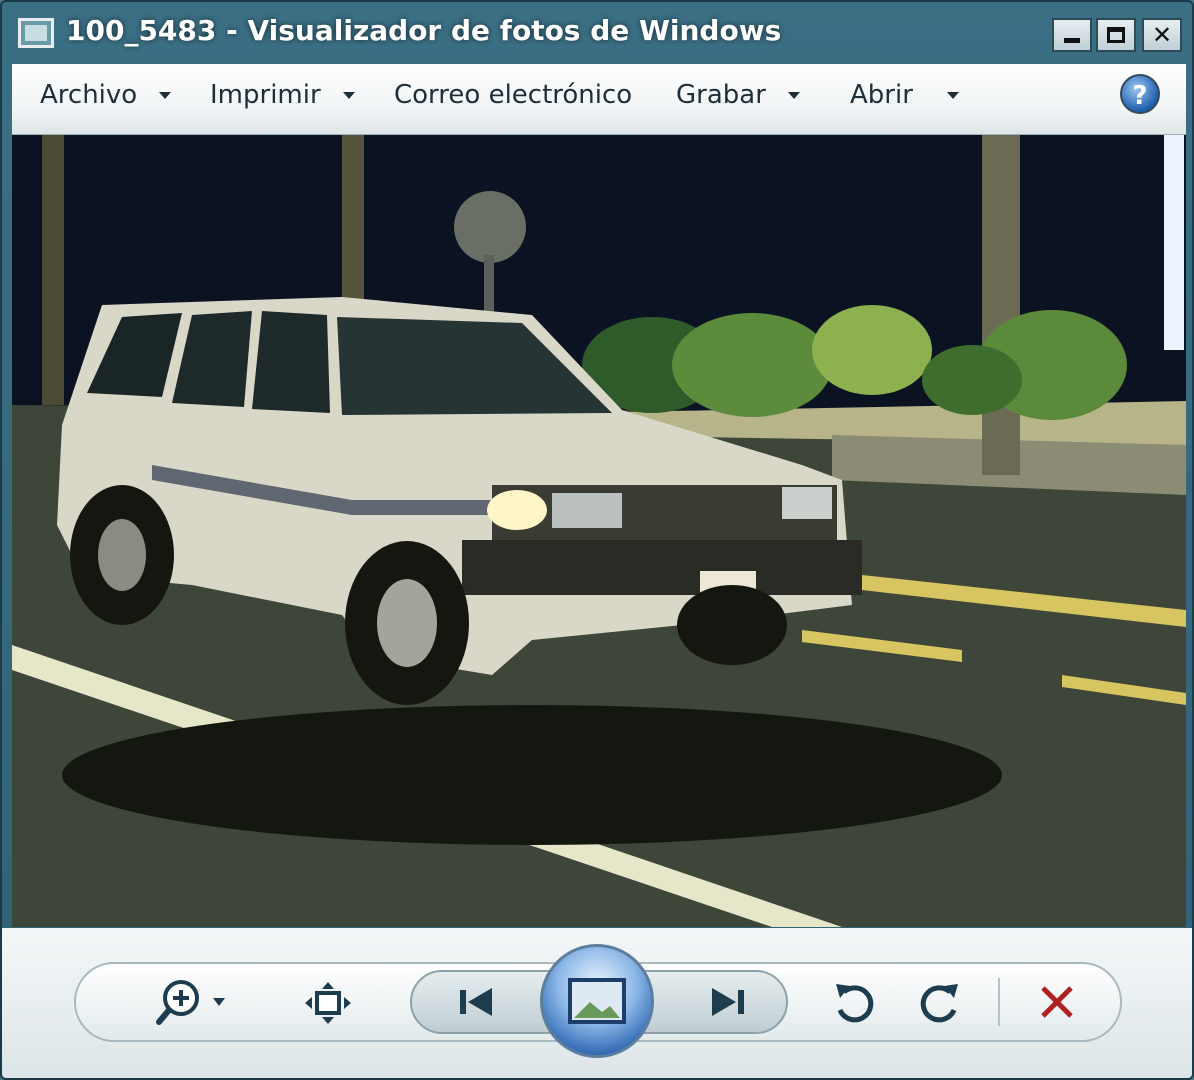  Describe the element at coordinates (721, 95) in the screenshot. I see `menu-grabar-label: Grabar` at that location.